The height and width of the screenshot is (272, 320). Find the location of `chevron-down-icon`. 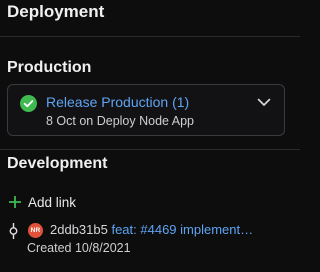

chevron-down-icon is located at coordinates (264, 102).